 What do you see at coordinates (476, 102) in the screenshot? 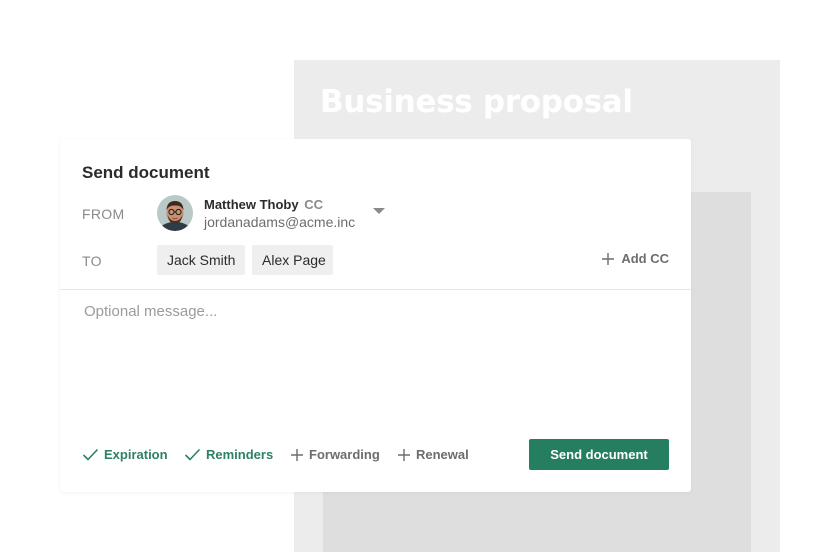
I see `document-title: Business proposal` at bounding box center [476, 102].